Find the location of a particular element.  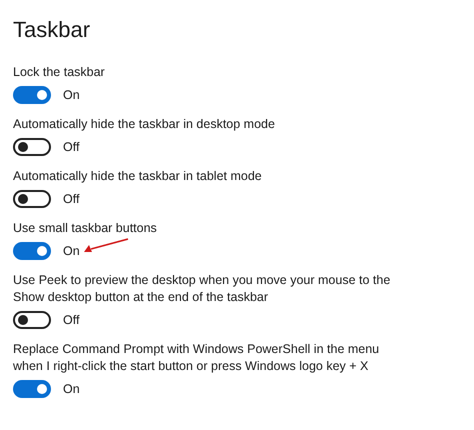

setting-label: Lock the taskbar is located at coordinates (59, 72).